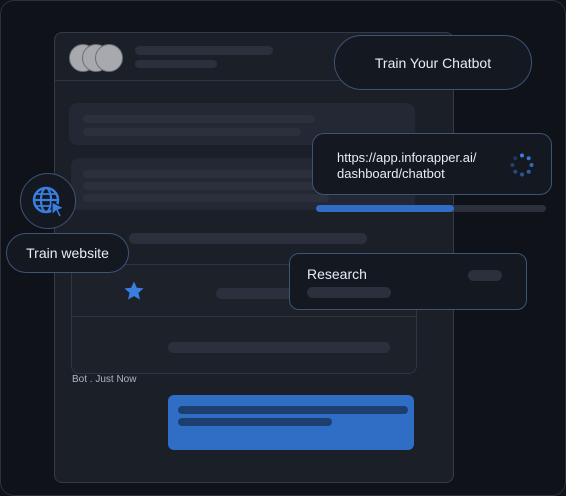 This screenshot has width=566, height=496. What do you see at coordinates (337, 274) in the screenshot?
I see `research-label: Research` at bounding box center [337, 274].